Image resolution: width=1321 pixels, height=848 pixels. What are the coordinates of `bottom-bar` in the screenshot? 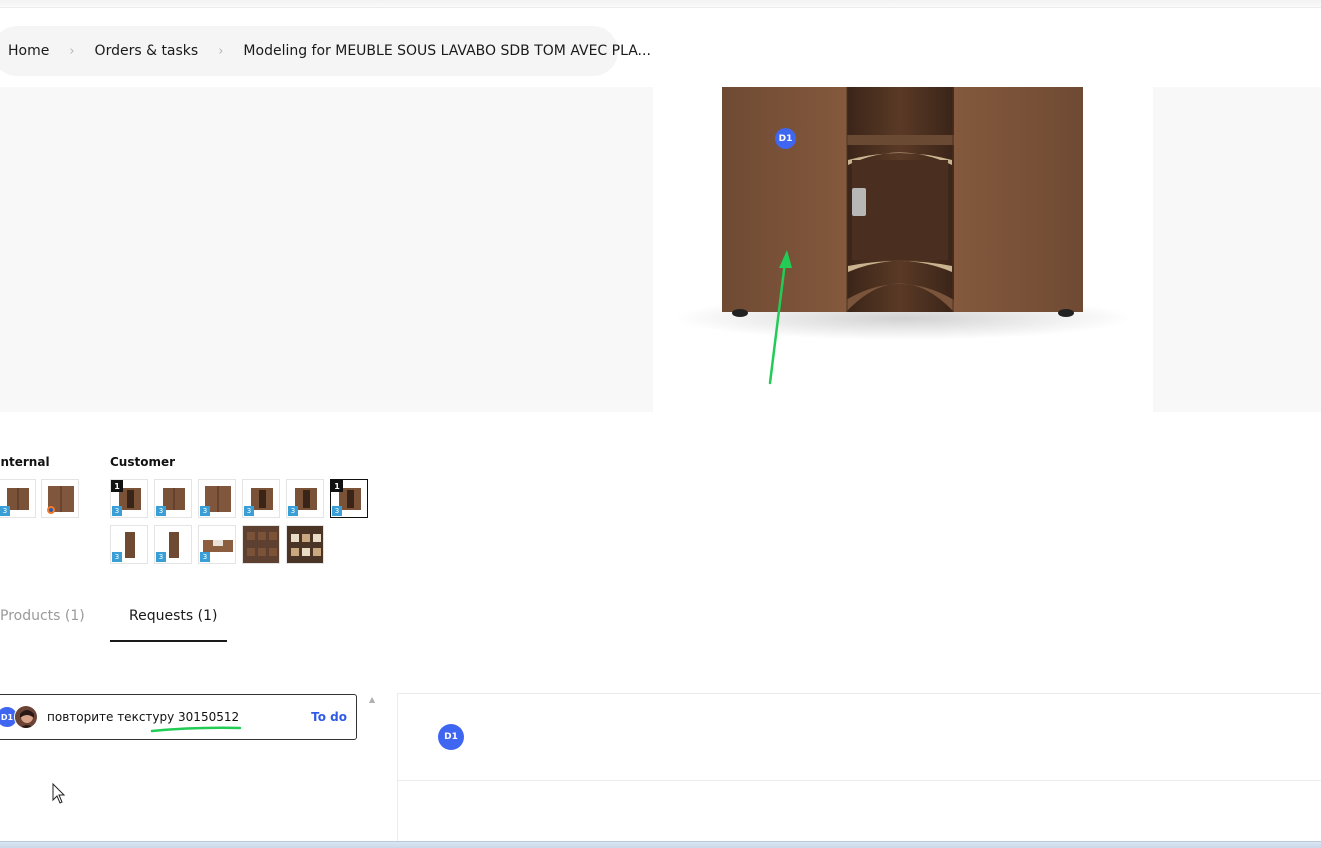 It's located at (660, 844).